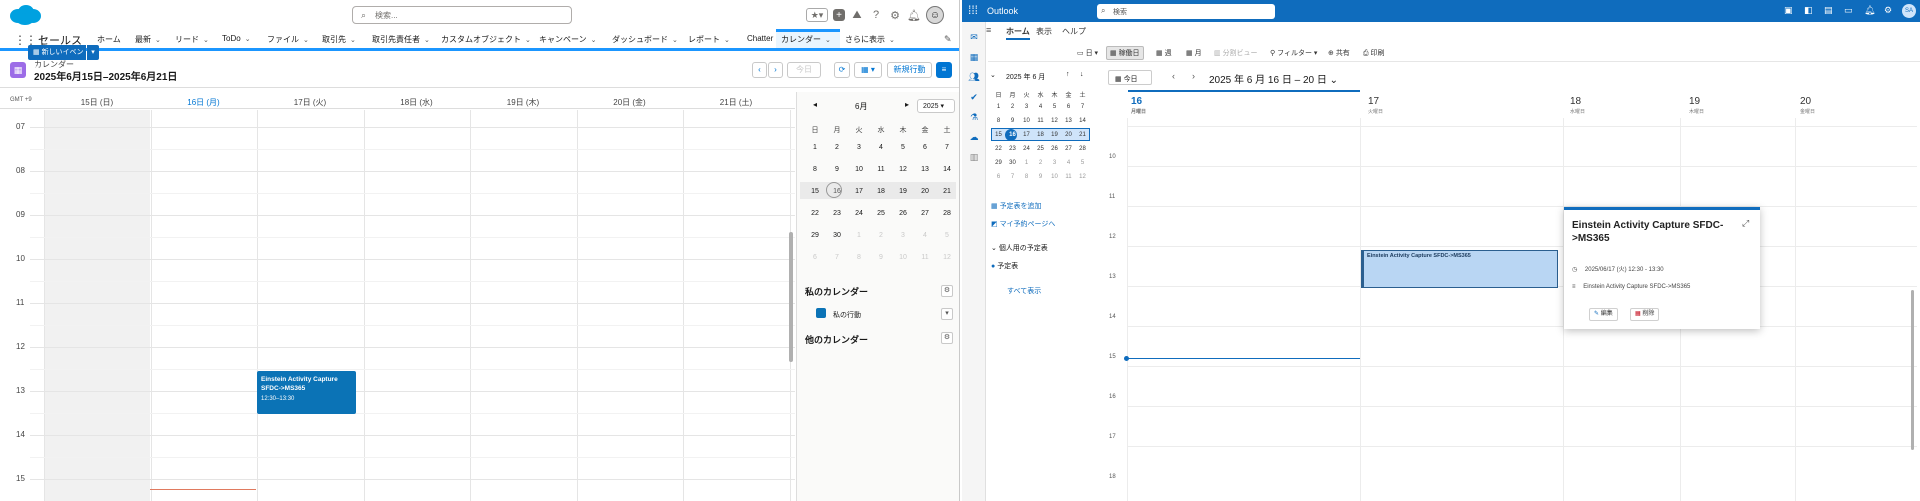  What do you see at coordinates (974, 158) in the screenshot?
I see `more-apps-icon: ▥` at bounding box center [974, 158].